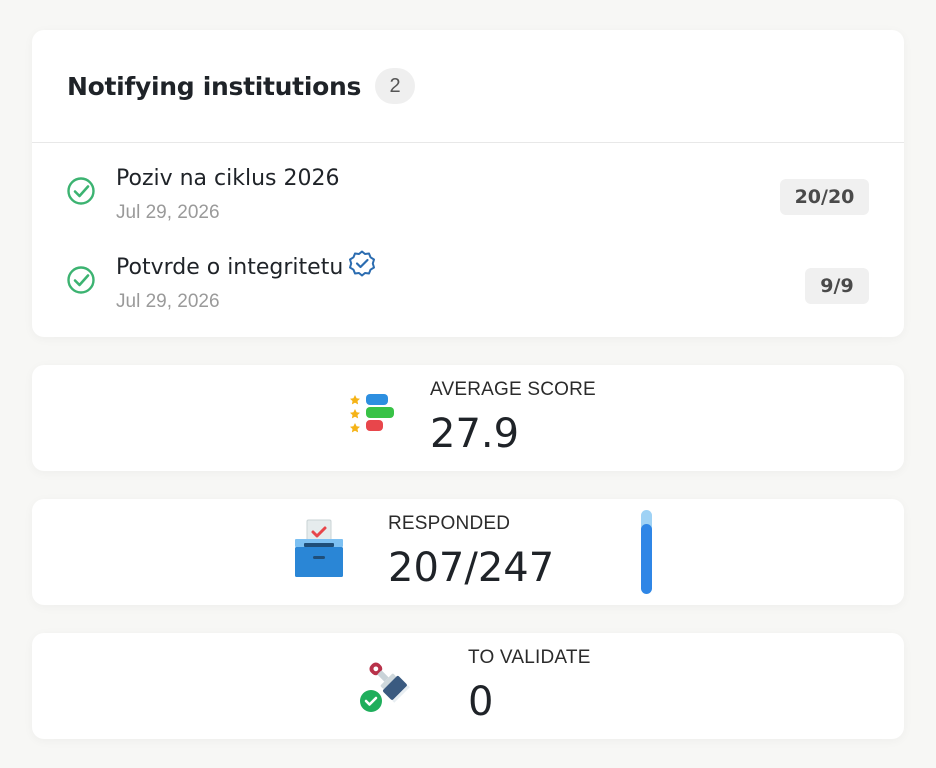 This screenshot has width=936, height=768. Describe the element at coordinates (475, 434) in the screenshot. I see `average-score-value: 27.9` at that location.